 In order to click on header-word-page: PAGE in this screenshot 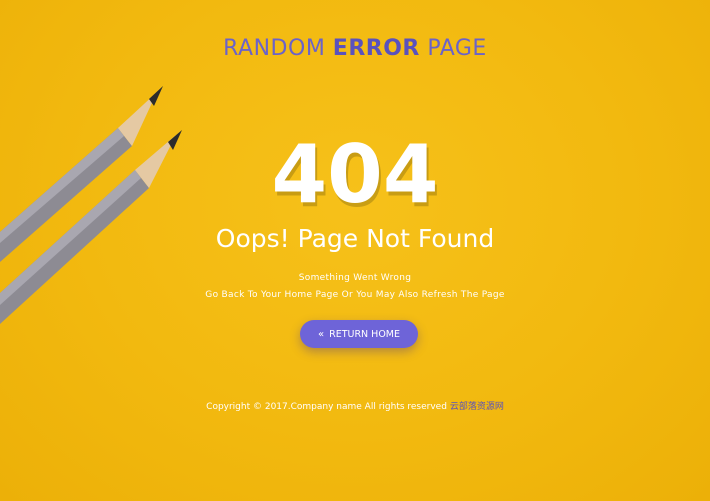, I will do `click(457, 48)`.